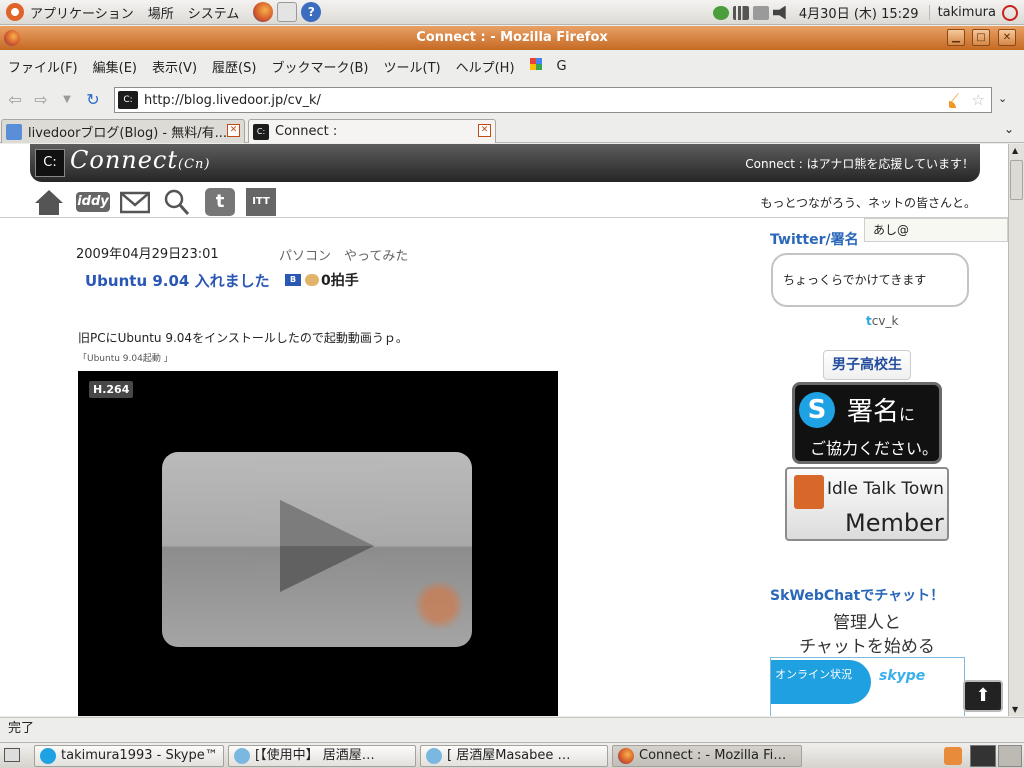  I want to click on task-skype: takimura1993 - Skype™, so click(129, 756).